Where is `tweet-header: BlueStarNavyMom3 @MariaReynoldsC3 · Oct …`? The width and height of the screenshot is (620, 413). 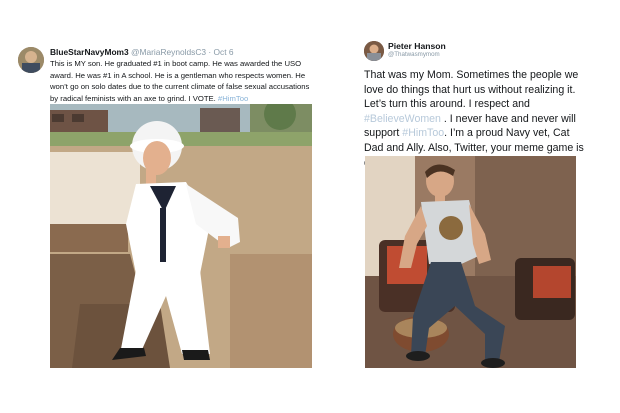
tweet-header: BlueStarNavyMom3 @MariaReynoldsC3 · Oct … is located at coordinates (142, 52).